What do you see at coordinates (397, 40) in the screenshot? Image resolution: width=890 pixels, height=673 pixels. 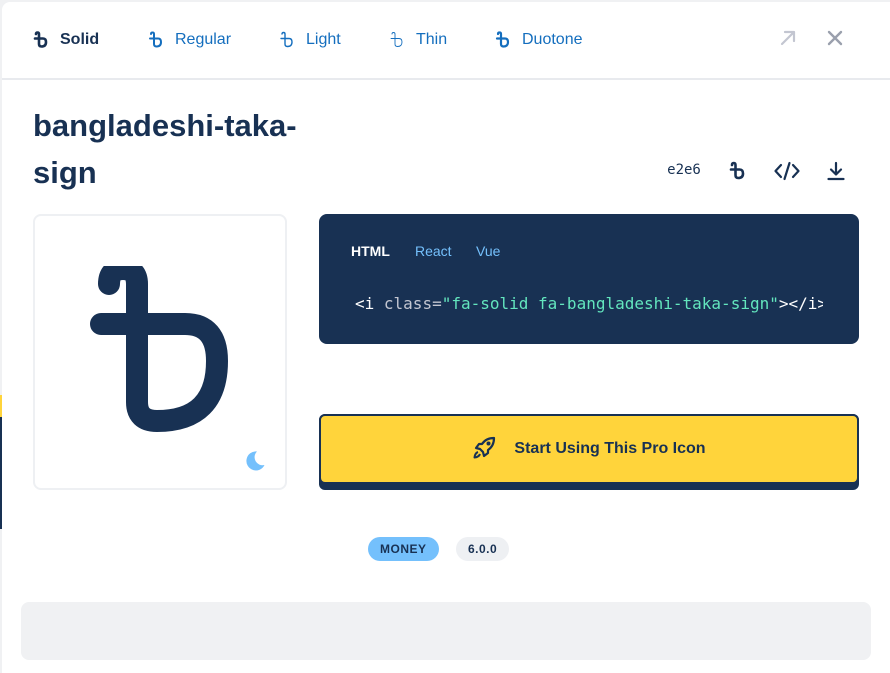 I see `taka-thin-icon` at bounding box center [397, 40].